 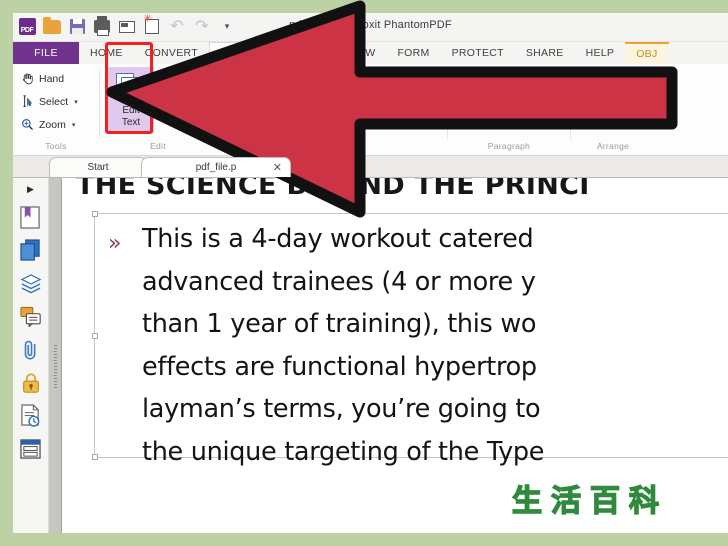 What do you see at coordinates (297, 53) in the screenshot?
I see `tab-comment: COMMENT` at bounding box center [297, 53].